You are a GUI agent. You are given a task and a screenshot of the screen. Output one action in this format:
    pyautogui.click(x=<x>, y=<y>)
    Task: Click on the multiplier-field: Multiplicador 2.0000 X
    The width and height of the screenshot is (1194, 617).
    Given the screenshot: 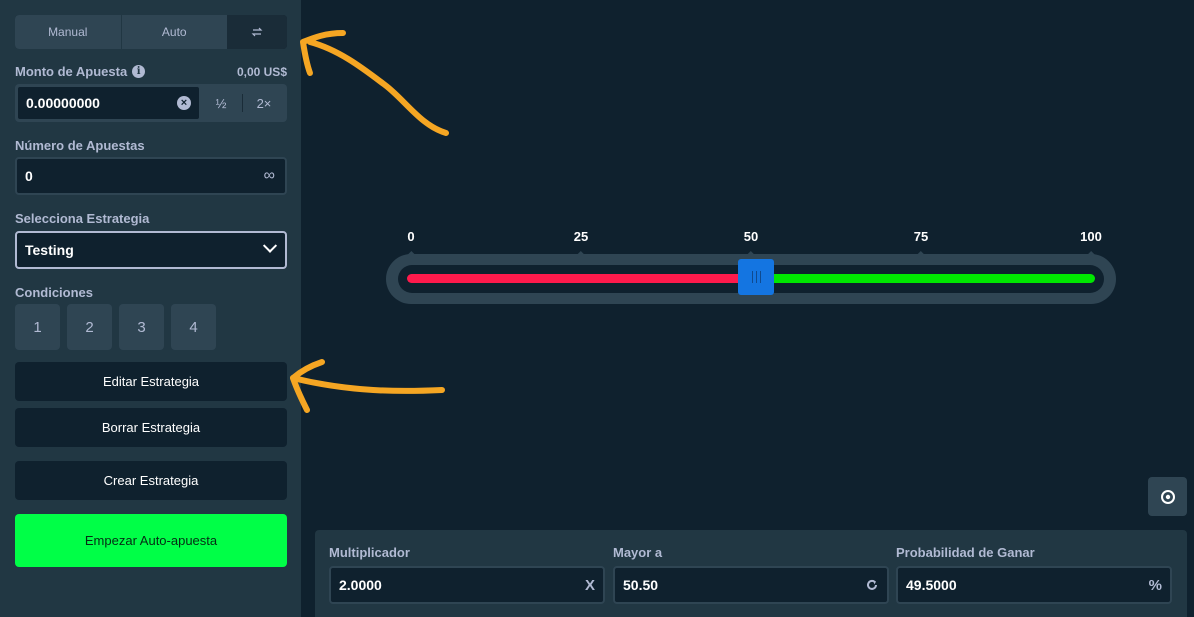 What is the action you would take?
    pyautogui.click(x=467, y=574)
    